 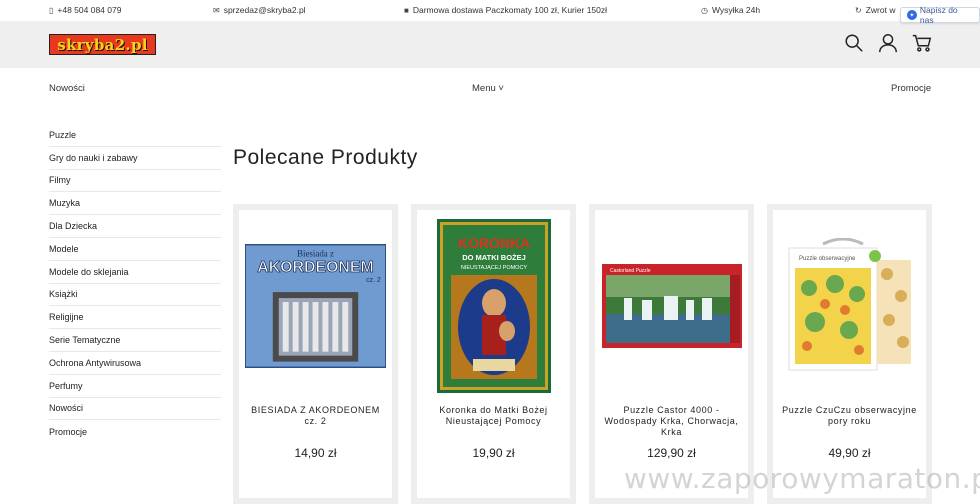 I want to click on sidebar-item-music: Muzyka, so click(x=135, y=204).